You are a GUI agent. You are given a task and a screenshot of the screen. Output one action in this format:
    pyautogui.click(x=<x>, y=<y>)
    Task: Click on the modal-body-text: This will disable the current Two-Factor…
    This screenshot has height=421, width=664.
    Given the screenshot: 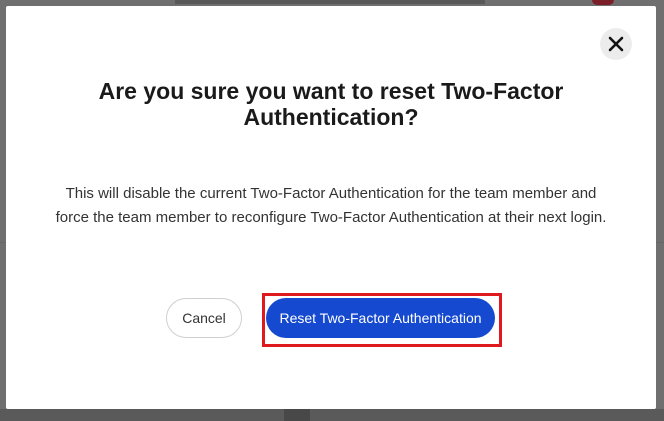 What is the action you would take?
    pyautogui.click(x=331, y=205)
    